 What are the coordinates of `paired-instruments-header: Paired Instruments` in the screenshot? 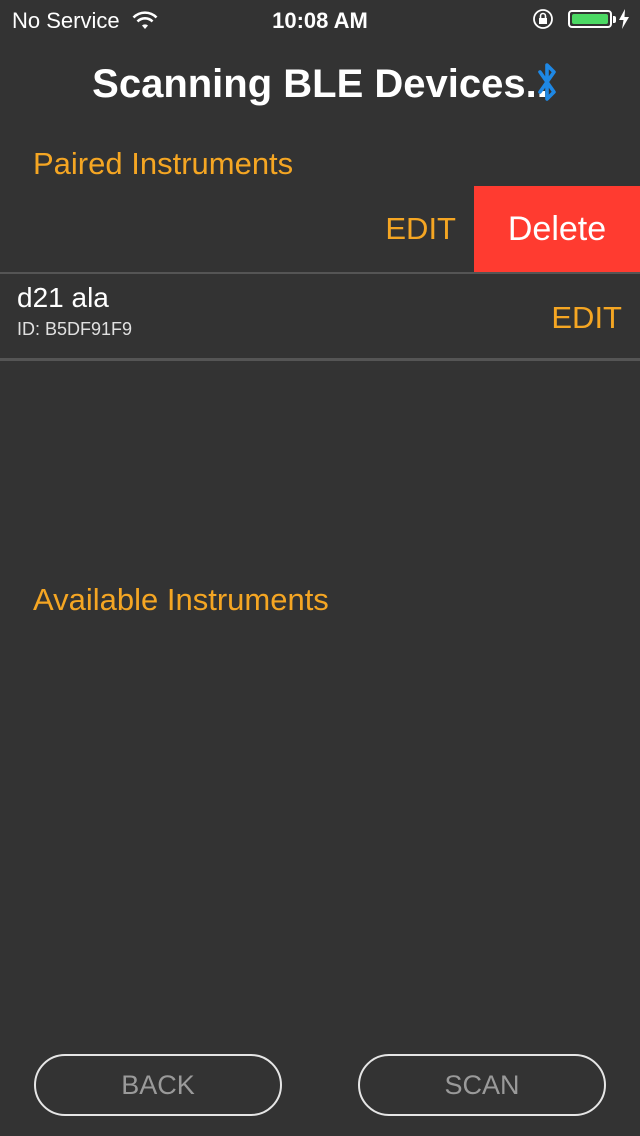 It's located at (163, 163).